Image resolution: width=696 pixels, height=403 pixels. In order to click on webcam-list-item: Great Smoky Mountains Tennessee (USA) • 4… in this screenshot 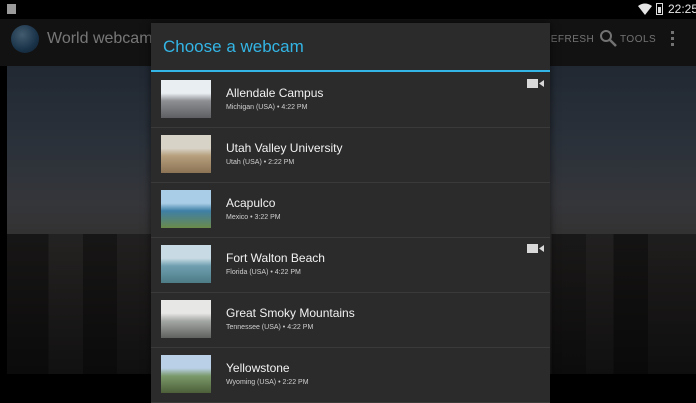, I will do `click(350, 320)`.